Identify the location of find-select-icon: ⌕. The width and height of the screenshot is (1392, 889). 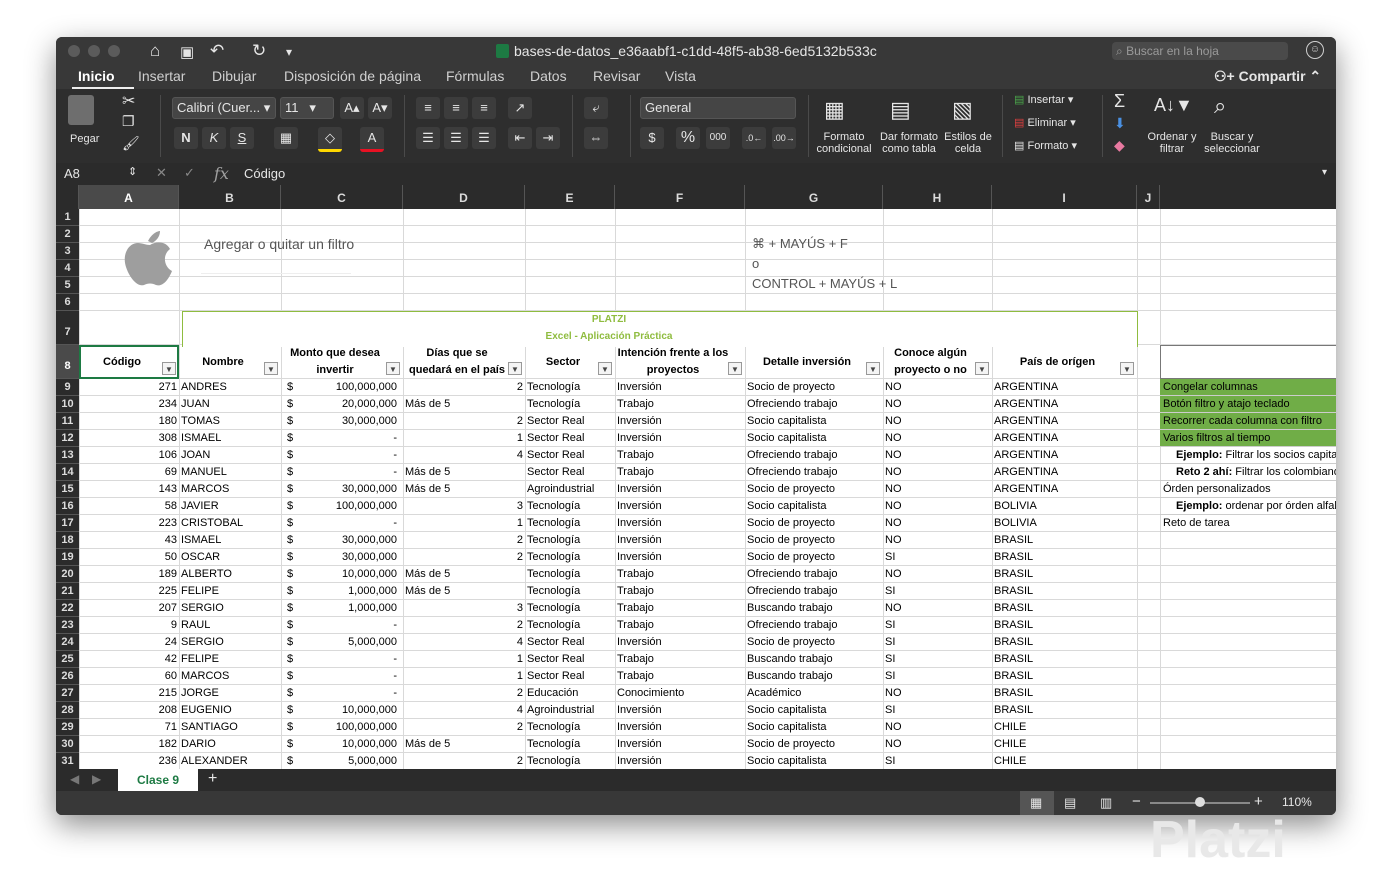
(1220, 106).